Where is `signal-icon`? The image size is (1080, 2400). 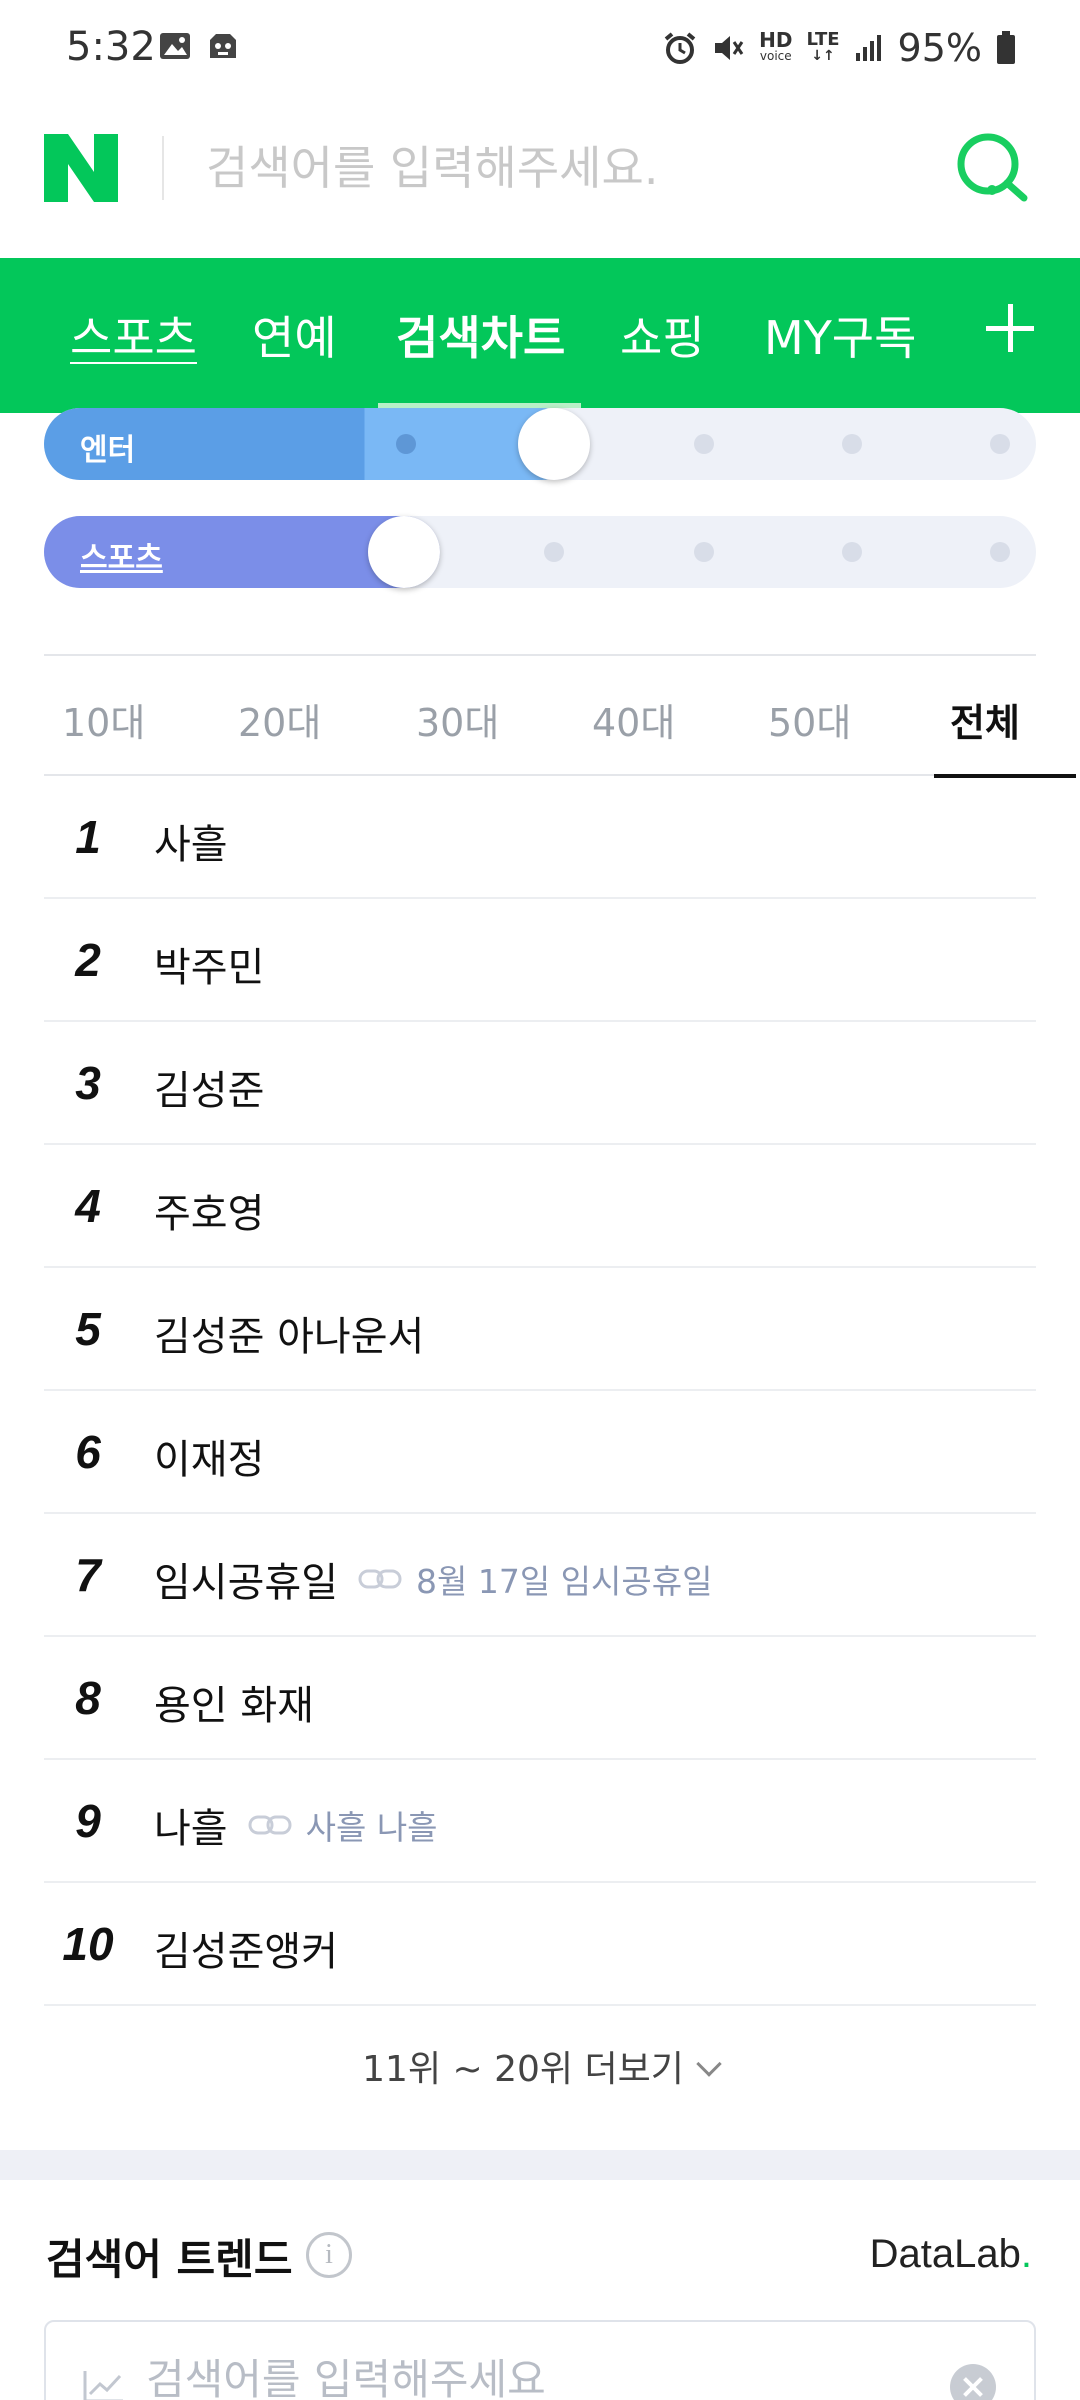
signal-icon is located at coordinates (868, 48).